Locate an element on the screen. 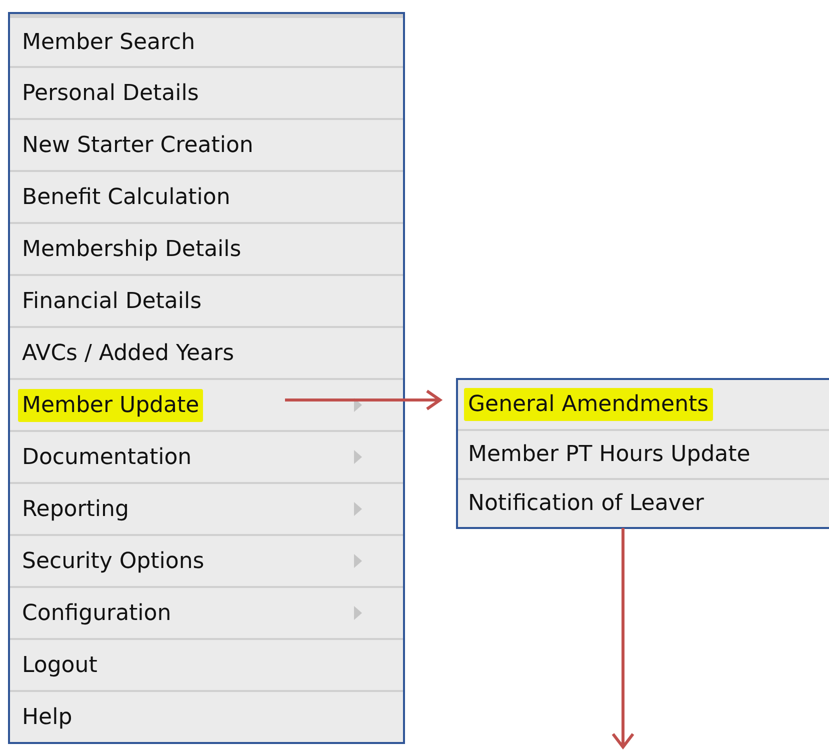 The width and height of the screenshot is (829, 752). menu-item: Personal Details is located at coordinates (110, 93).